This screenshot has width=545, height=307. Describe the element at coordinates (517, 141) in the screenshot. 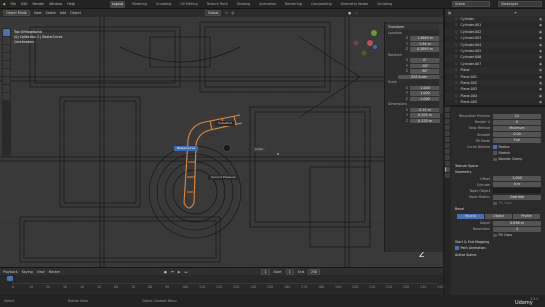

I see `fill-mode-dropdown: Full` at that location.